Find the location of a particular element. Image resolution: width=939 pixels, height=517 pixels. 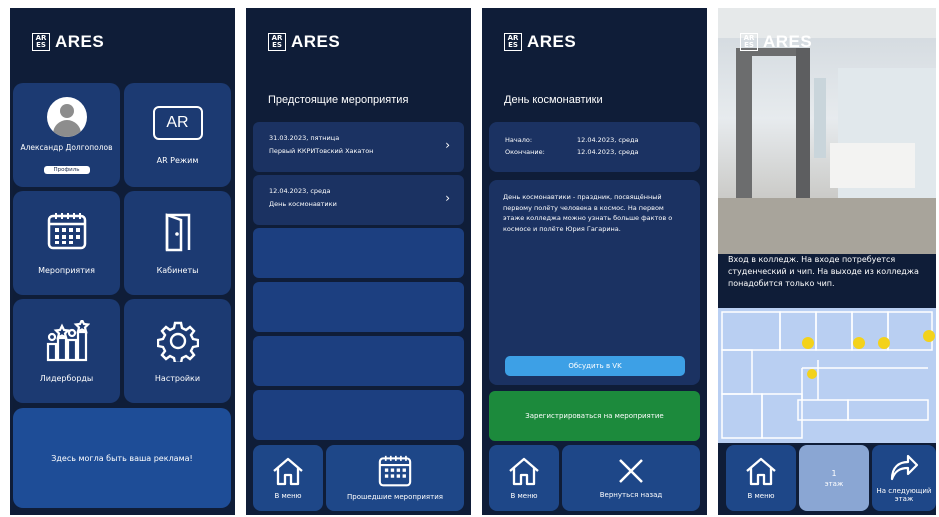

settings-label: Настройки is located at coordinates (177, 378).